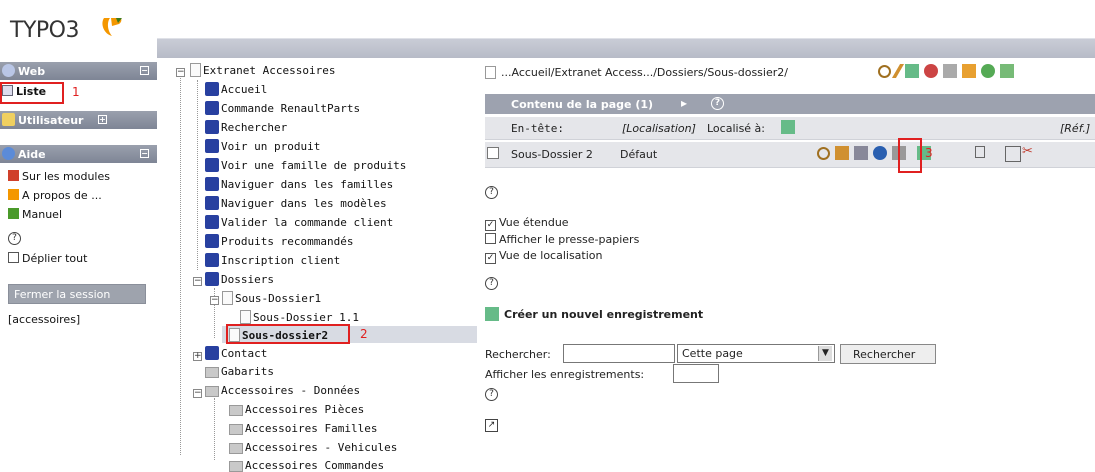 The height and width of the screenshot is (472, 1095). What do you see at coordinates (880, 153) in the screenshot?
I see `info-icon` at bounding box center [880, 153].